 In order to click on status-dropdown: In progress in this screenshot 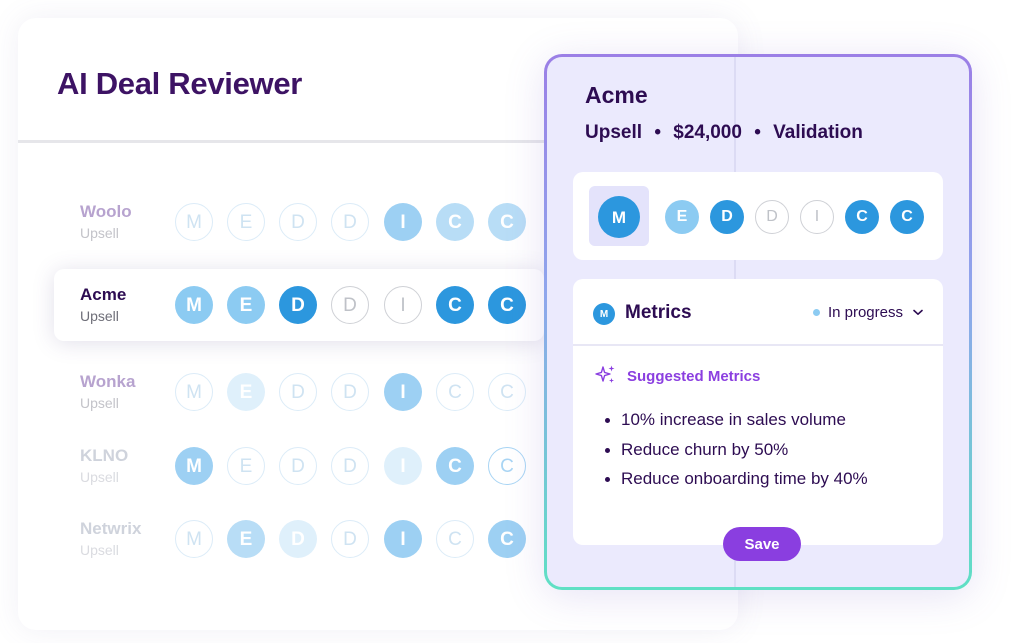, I will do `click(867, 312)`.